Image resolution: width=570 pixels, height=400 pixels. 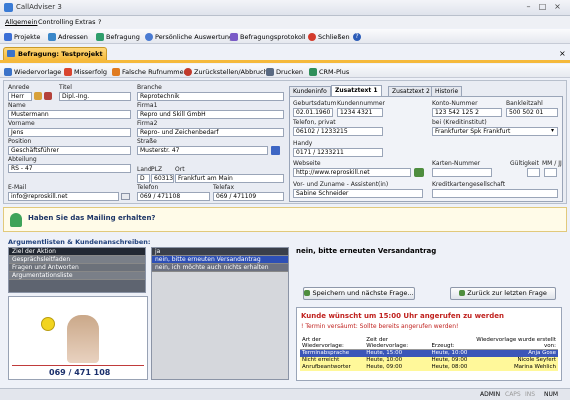 What do you see at coordinates (352, 172) in the screenshot?
I see `webseite-field: http://www.reproskill.net` at bounding box center [352, 172].